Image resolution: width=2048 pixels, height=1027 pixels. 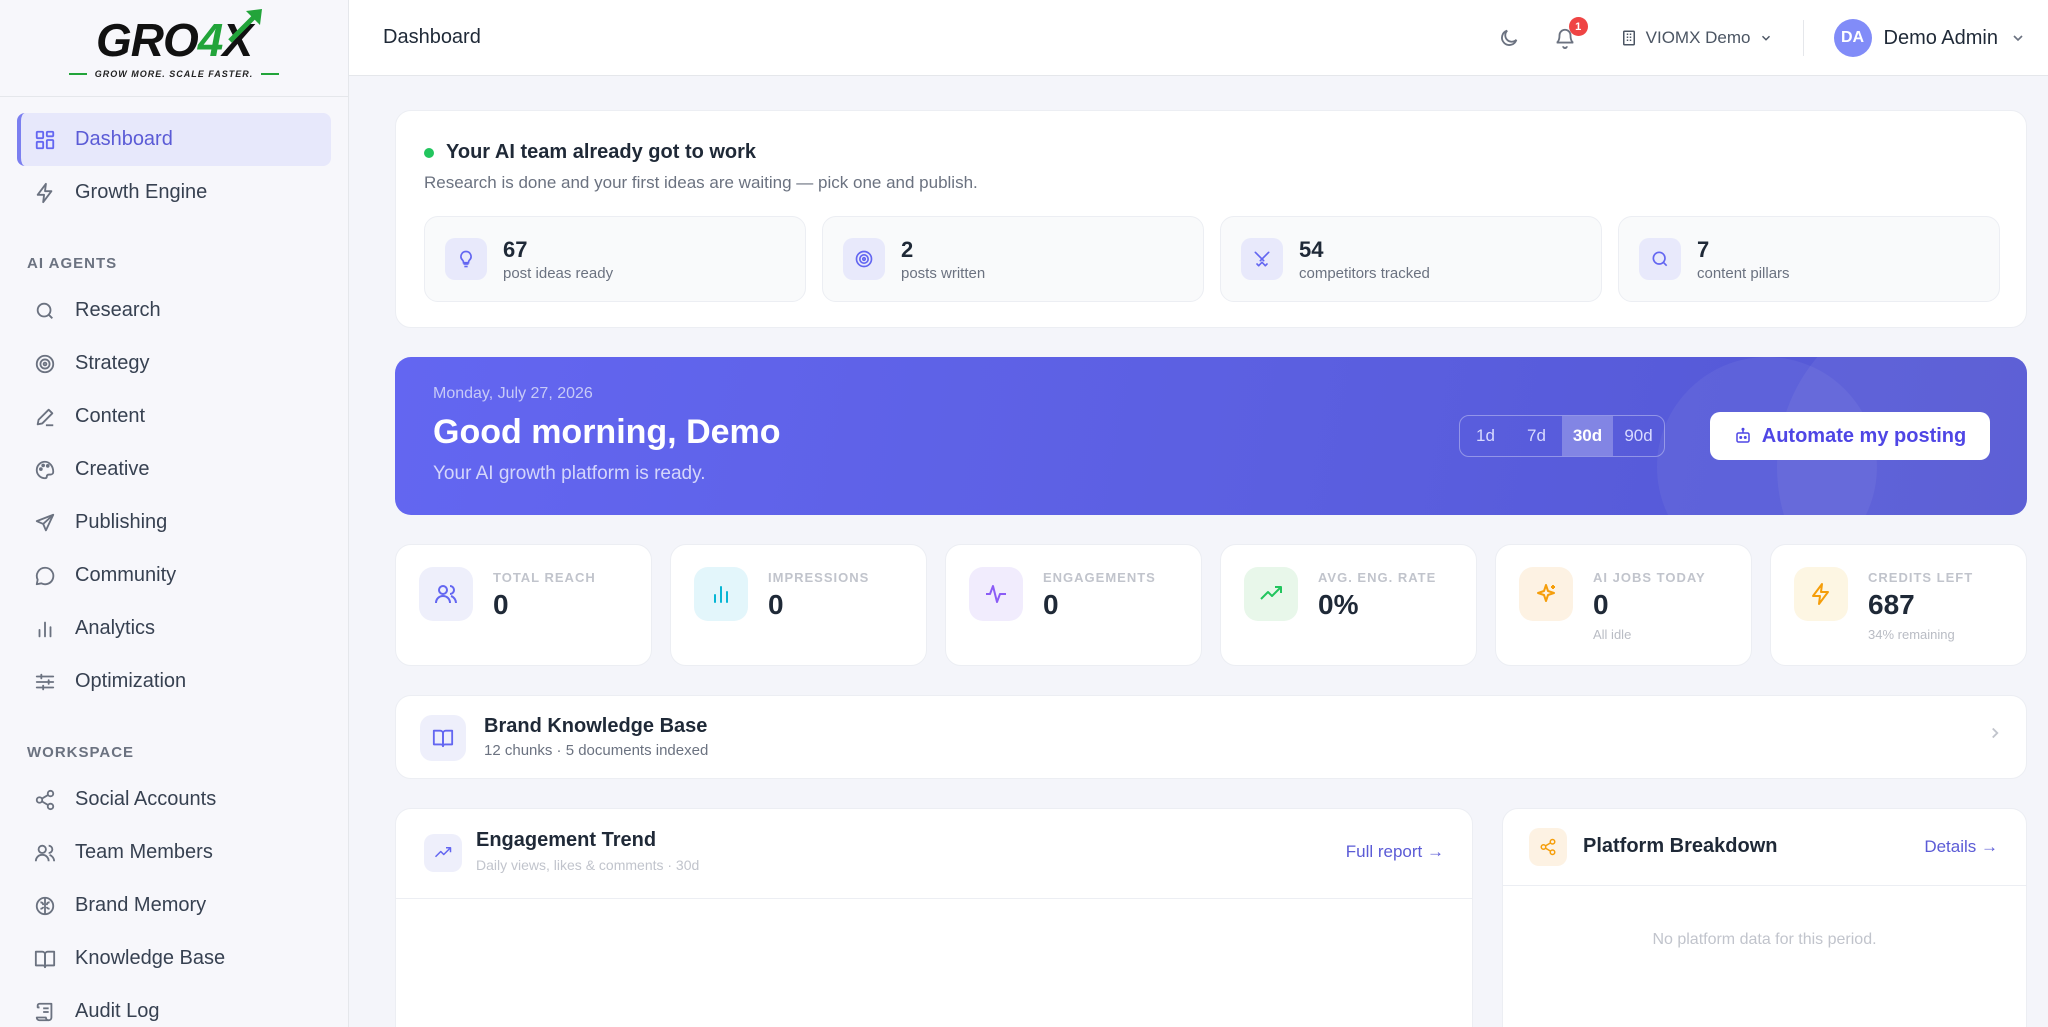 I want to click on sidebar-item-optimization: Optimization, so click(x=174, y=681).